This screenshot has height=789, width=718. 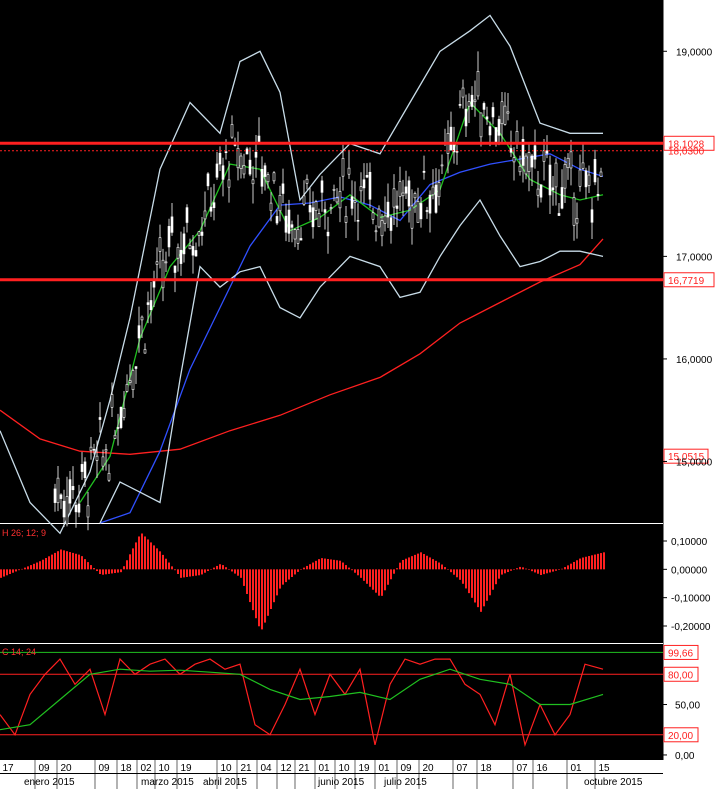 I want to click on macd-label: H 26; 12; 9, so click(x=24, y=533).